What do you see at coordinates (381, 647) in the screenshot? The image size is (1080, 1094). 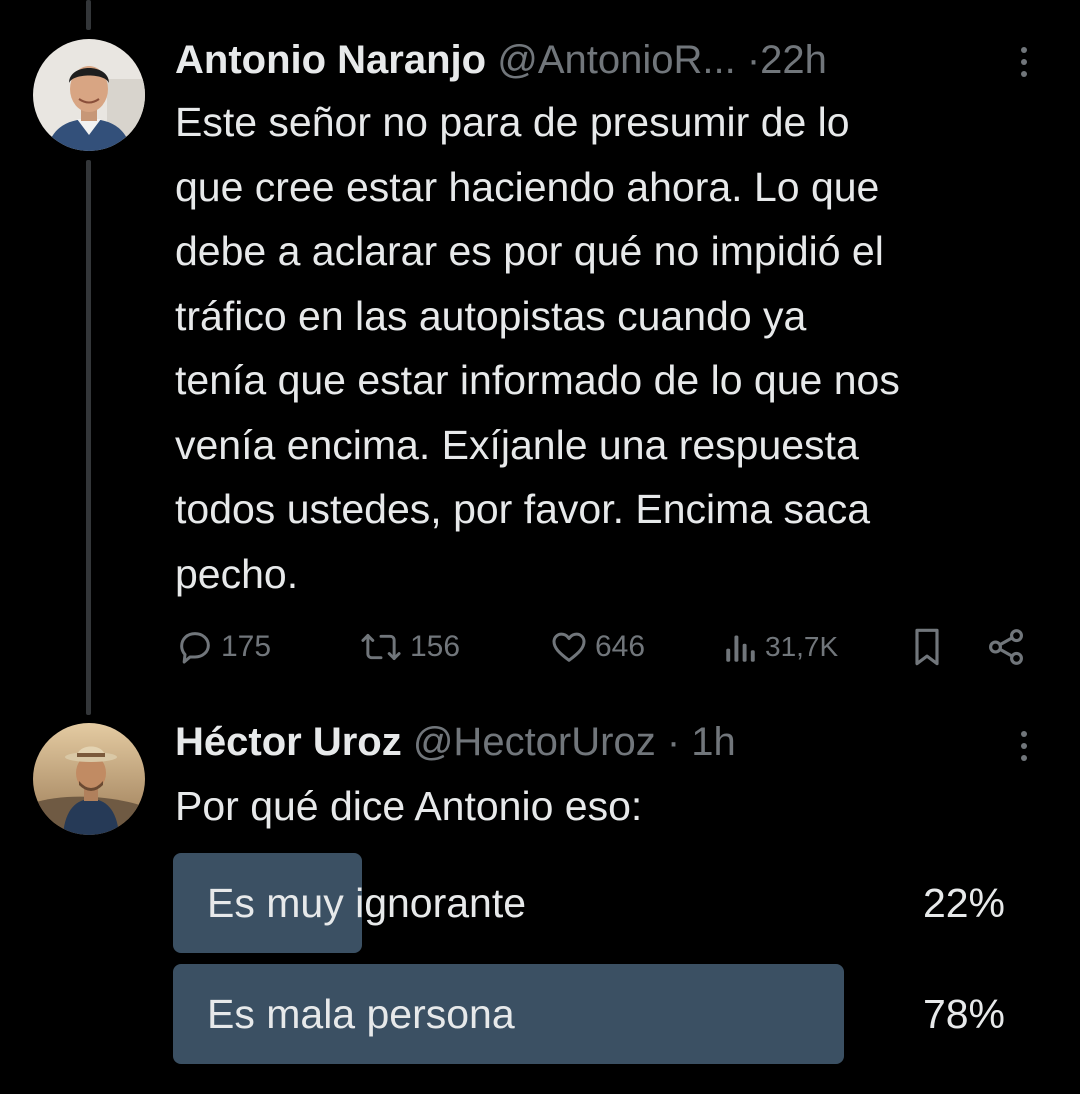 I see `retweet-icon` at bounding box center [381, 647].